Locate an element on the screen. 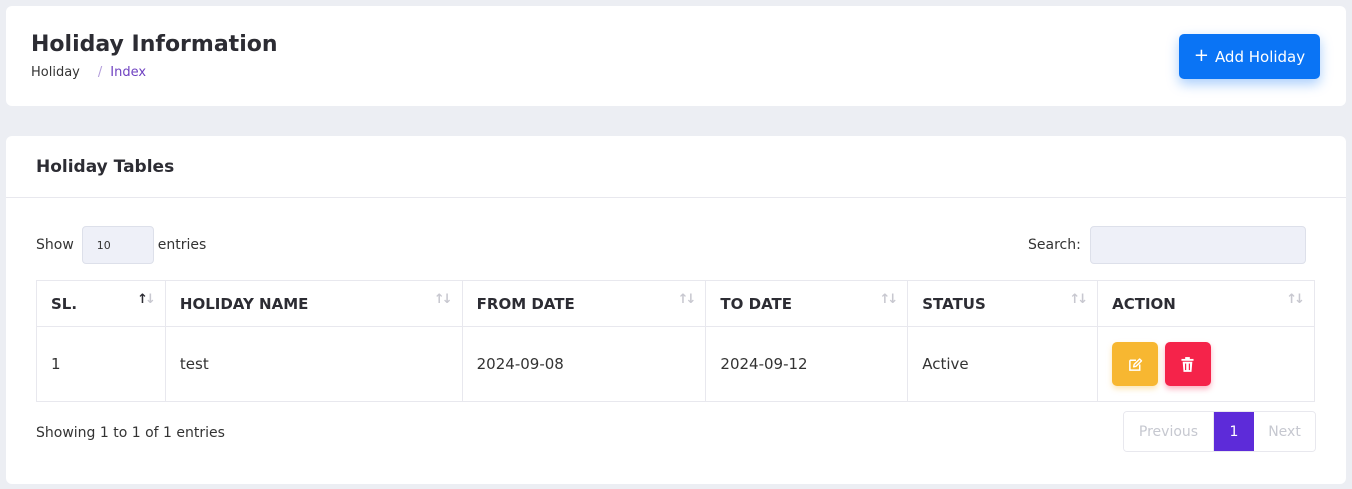 The height and width of the screenshot is (489, 1352). table-row: 1 test 2024-09-08 2024-09-12 Active is located at coordinates (675, 364).